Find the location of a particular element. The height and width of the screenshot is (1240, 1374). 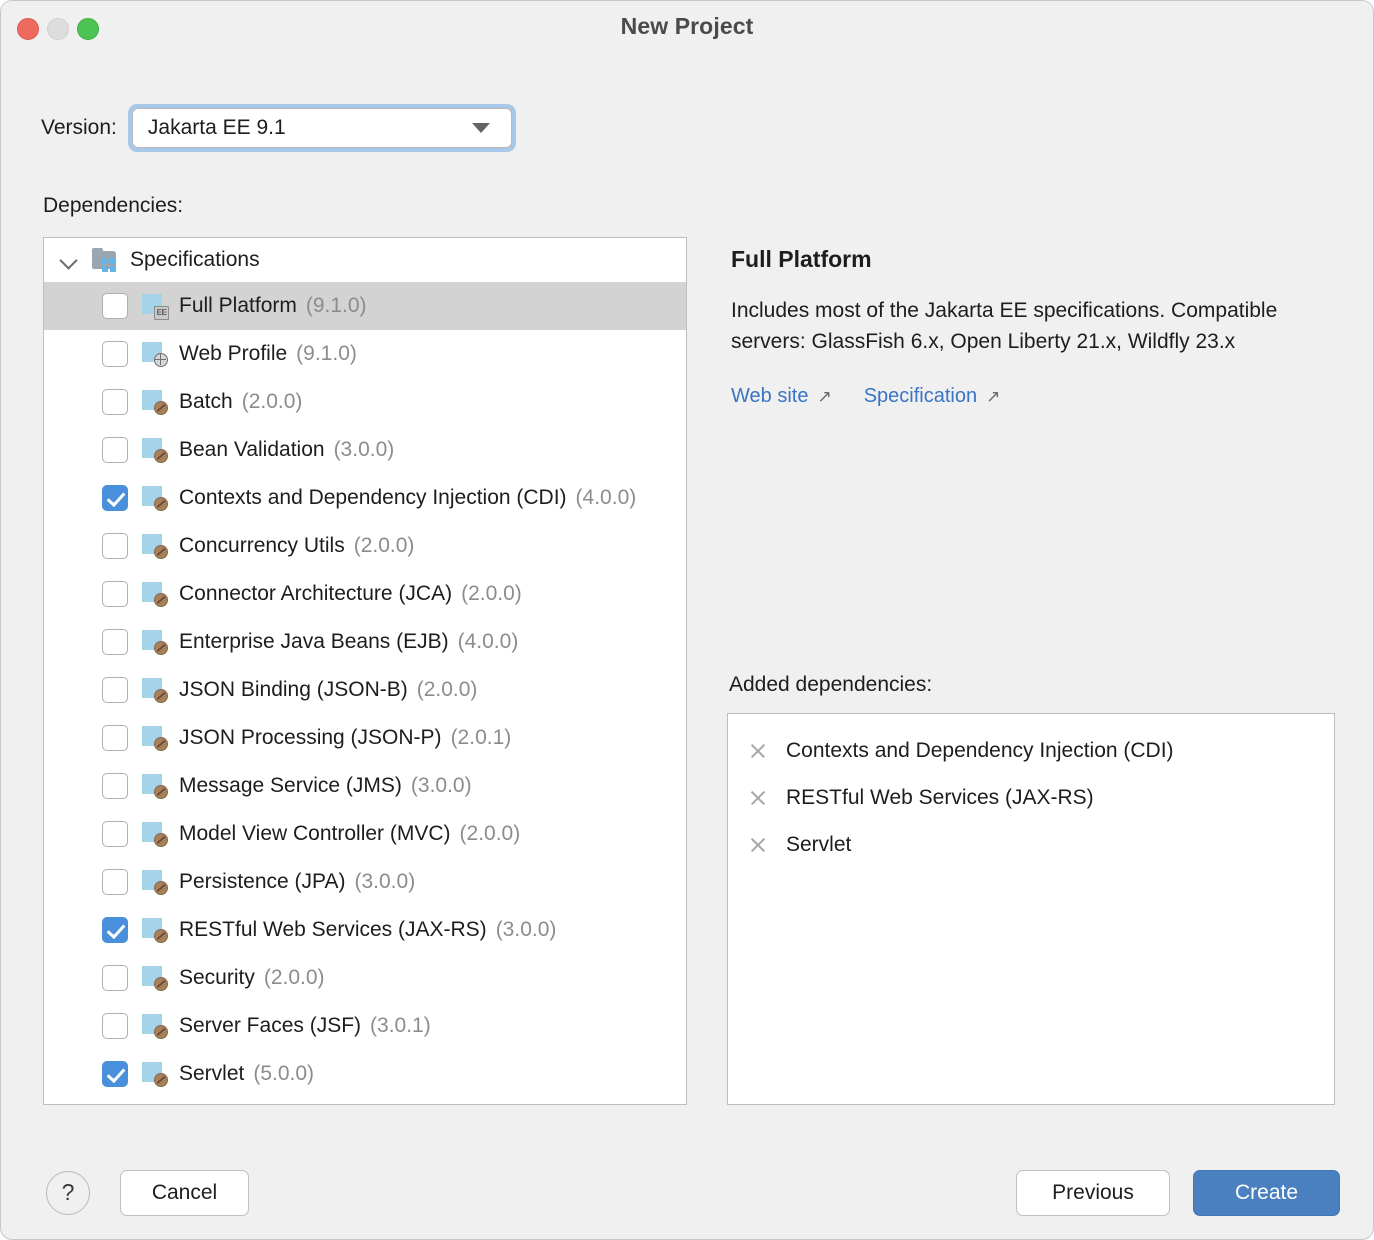

tree-row: Concurrency Utils (2.0.0) is located at coordinates (365, 546).